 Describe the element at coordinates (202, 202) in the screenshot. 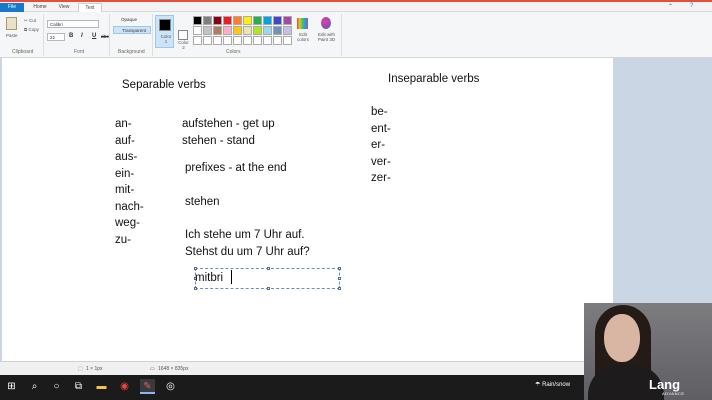

I see `verb-stehen: stehen` at that location.